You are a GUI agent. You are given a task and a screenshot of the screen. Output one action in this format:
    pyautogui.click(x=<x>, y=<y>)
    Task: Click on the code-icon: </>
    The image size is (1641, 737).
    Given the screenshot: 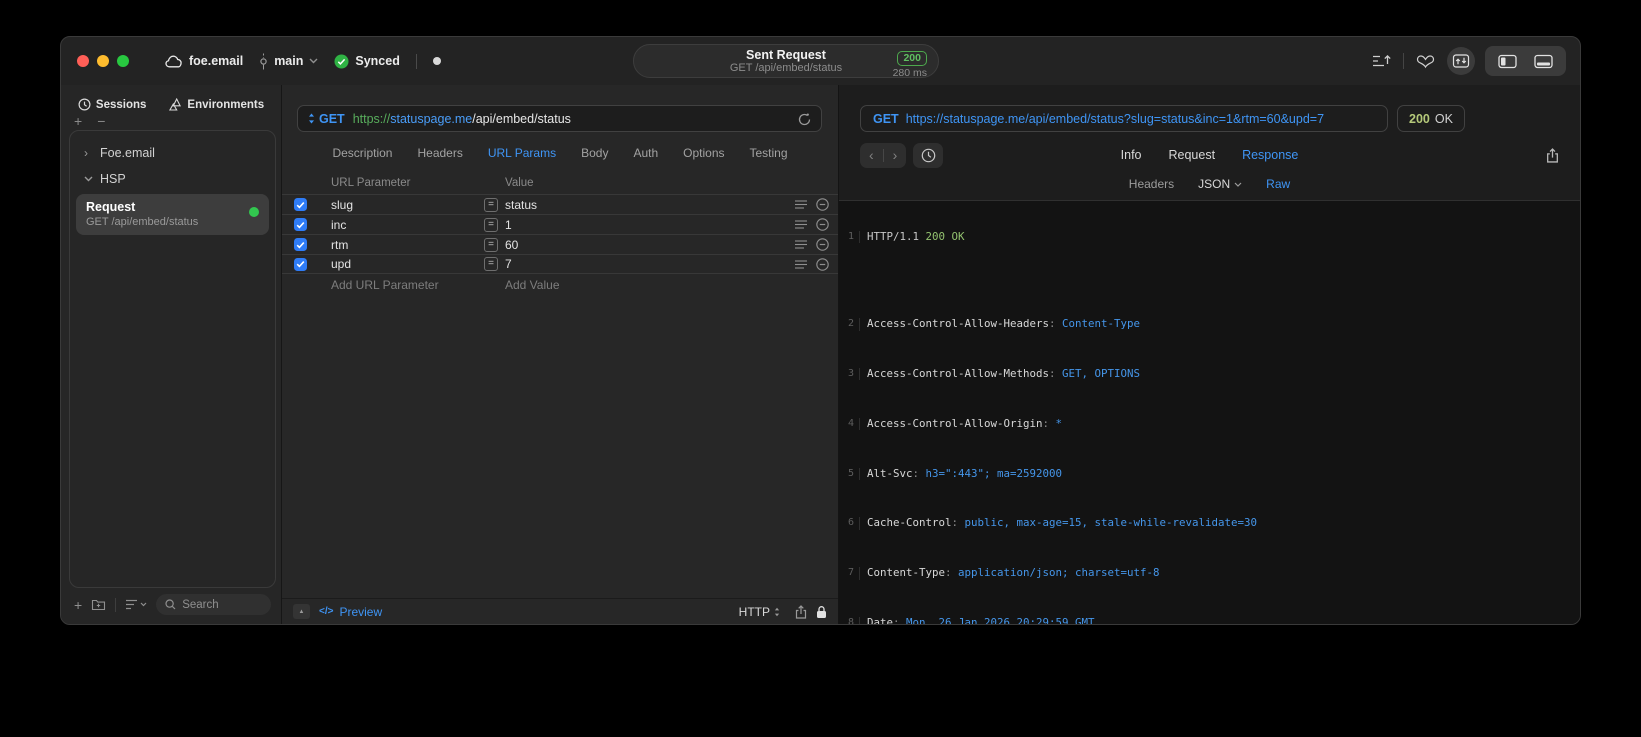 What is the action you would take?
    pyautogui.click(x=326, y=611)
    